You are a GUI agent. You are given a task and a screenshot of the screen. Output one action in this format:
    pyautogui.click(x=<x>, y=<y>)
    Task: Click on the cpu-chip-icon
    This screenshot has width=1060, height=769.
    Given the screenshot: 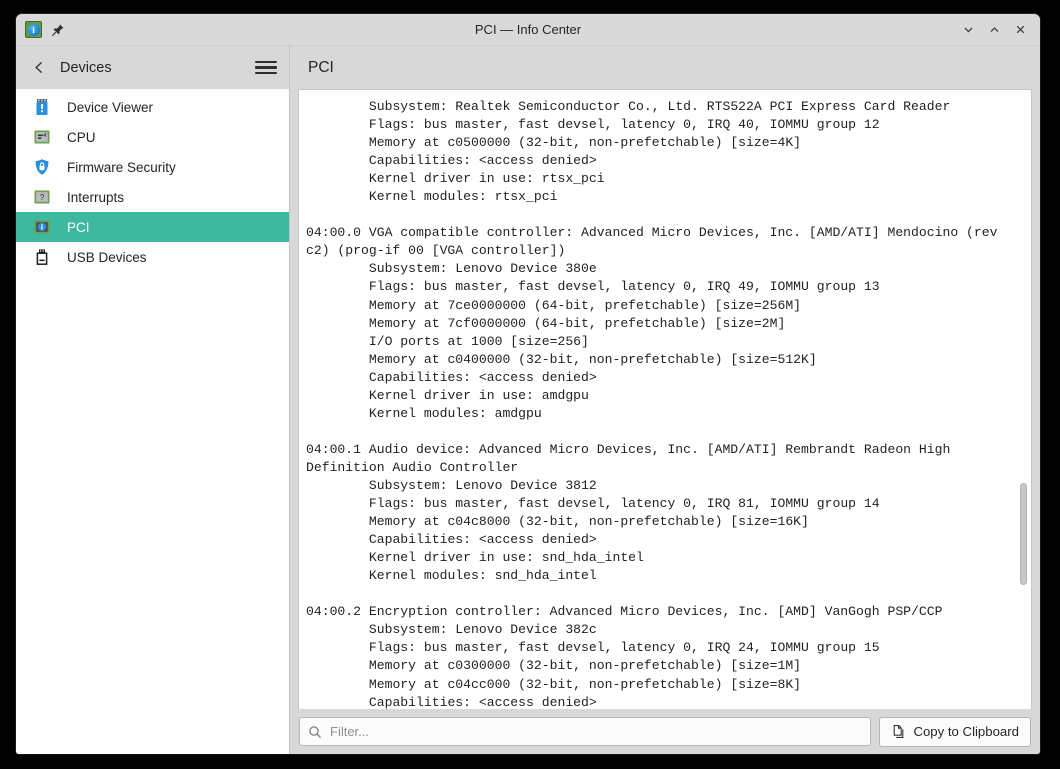 What is the action you would take?
    pyautogui.click(x=42, y=137)
    